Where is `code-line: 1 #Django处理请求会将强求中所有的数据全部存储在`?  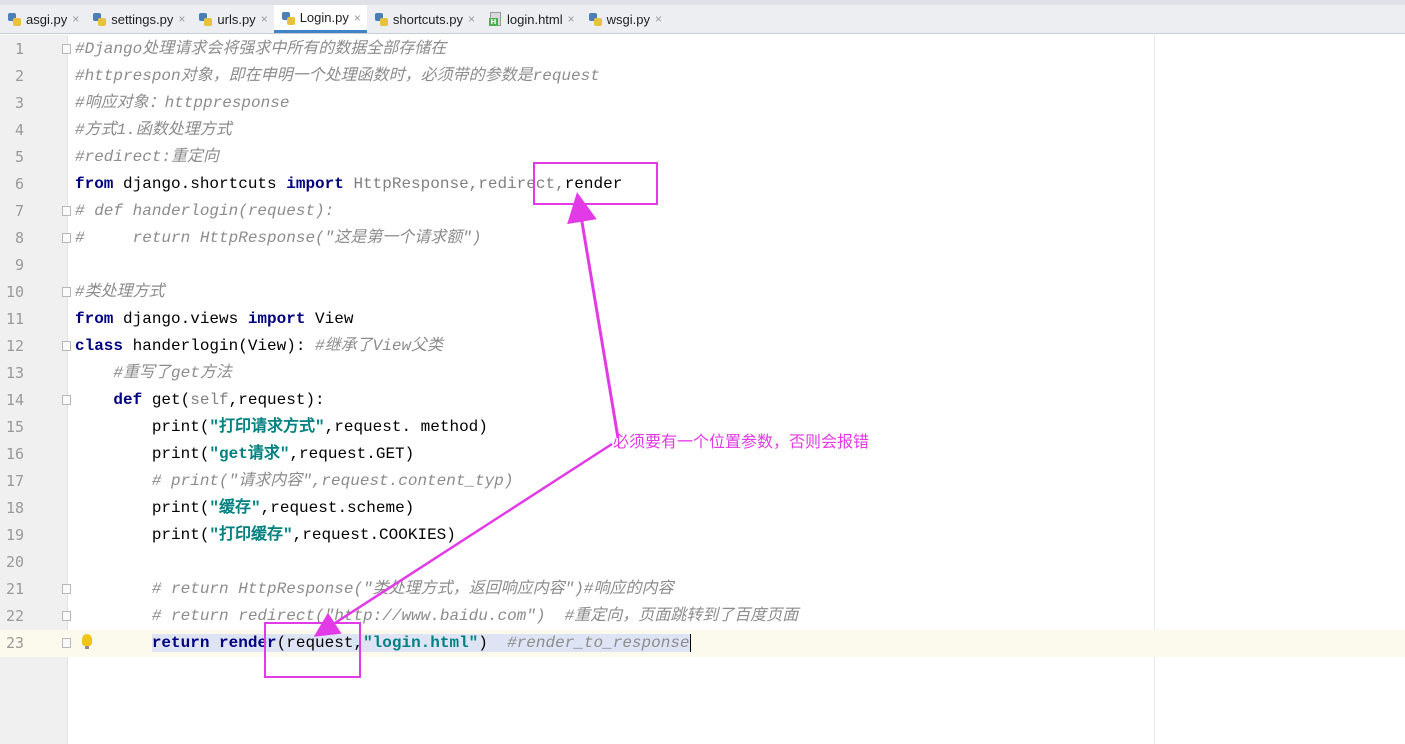 code-line: 1 #Django处理请求会将强求中所有的数据全部存储在 is located at coordinates (702, 49).